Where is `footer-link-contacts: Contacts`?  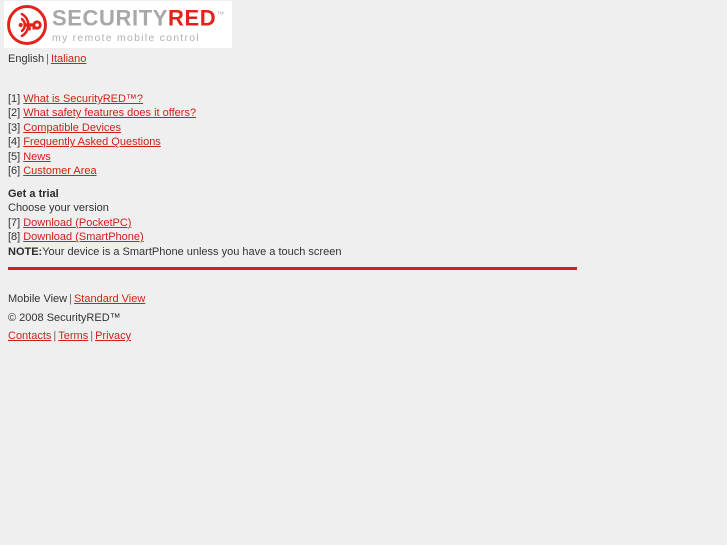 footer-link-contacts: Contacts is located at coordinates (29, 336).